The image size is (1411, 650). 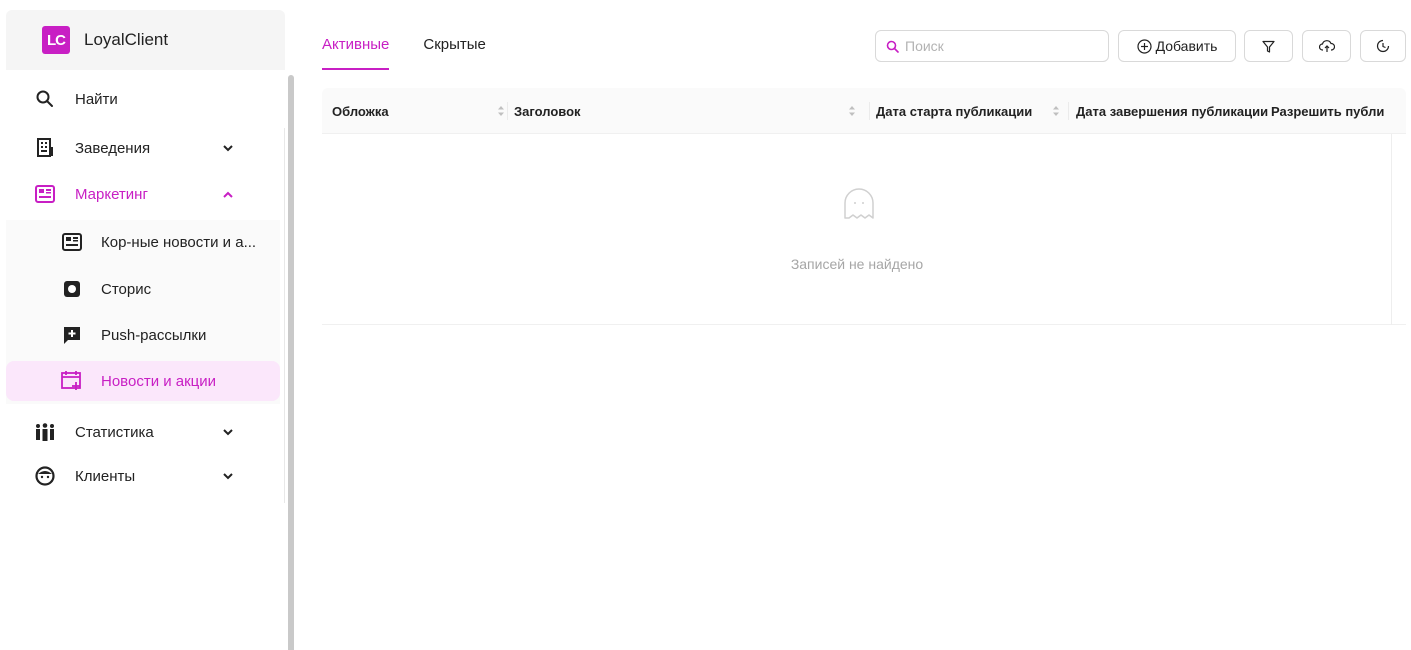 I want to click on sidebar-subitem-news-promos: Новости и акции, so click(x=143, y=381).